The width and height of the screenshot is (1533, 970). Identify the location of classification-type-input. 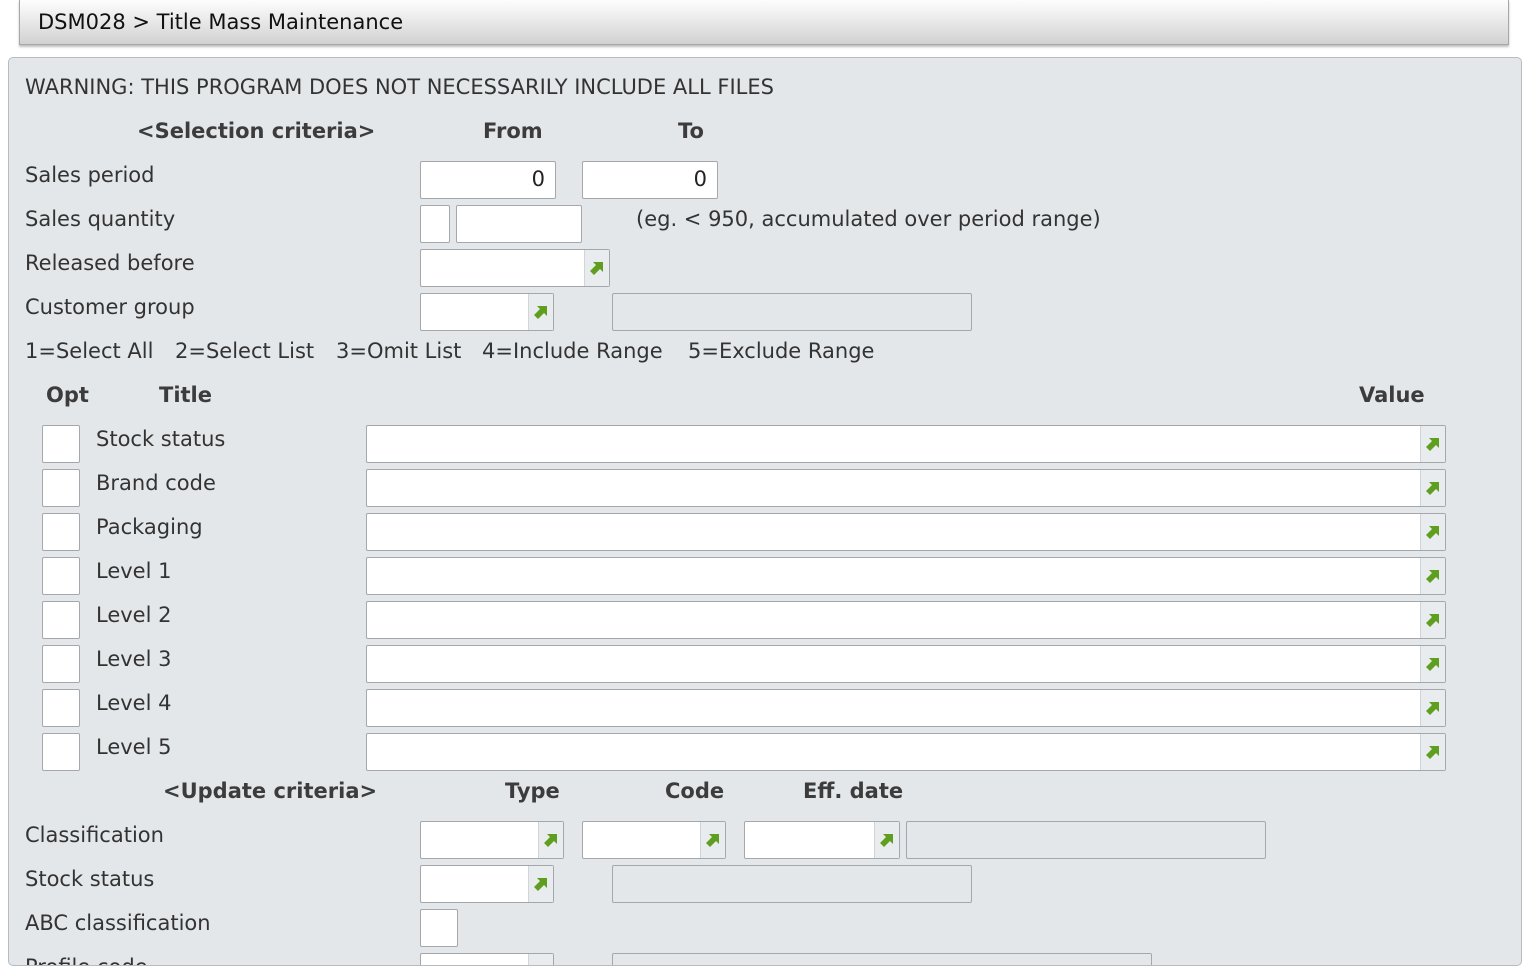
(492, 840).